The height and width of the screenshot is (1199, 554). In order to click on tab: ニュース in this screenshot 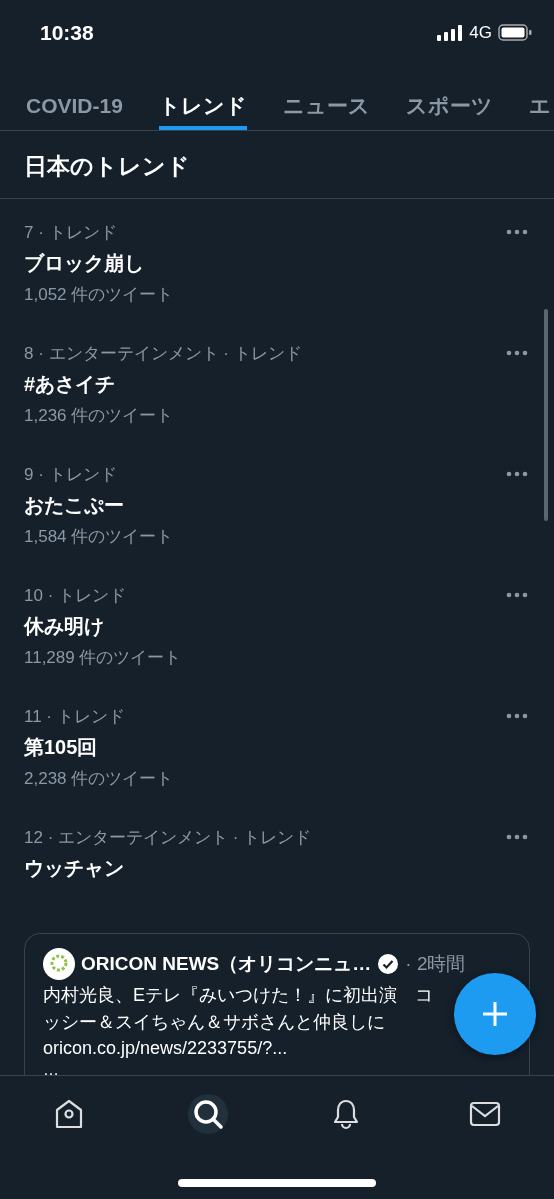, I will do `click(326, 97)`.